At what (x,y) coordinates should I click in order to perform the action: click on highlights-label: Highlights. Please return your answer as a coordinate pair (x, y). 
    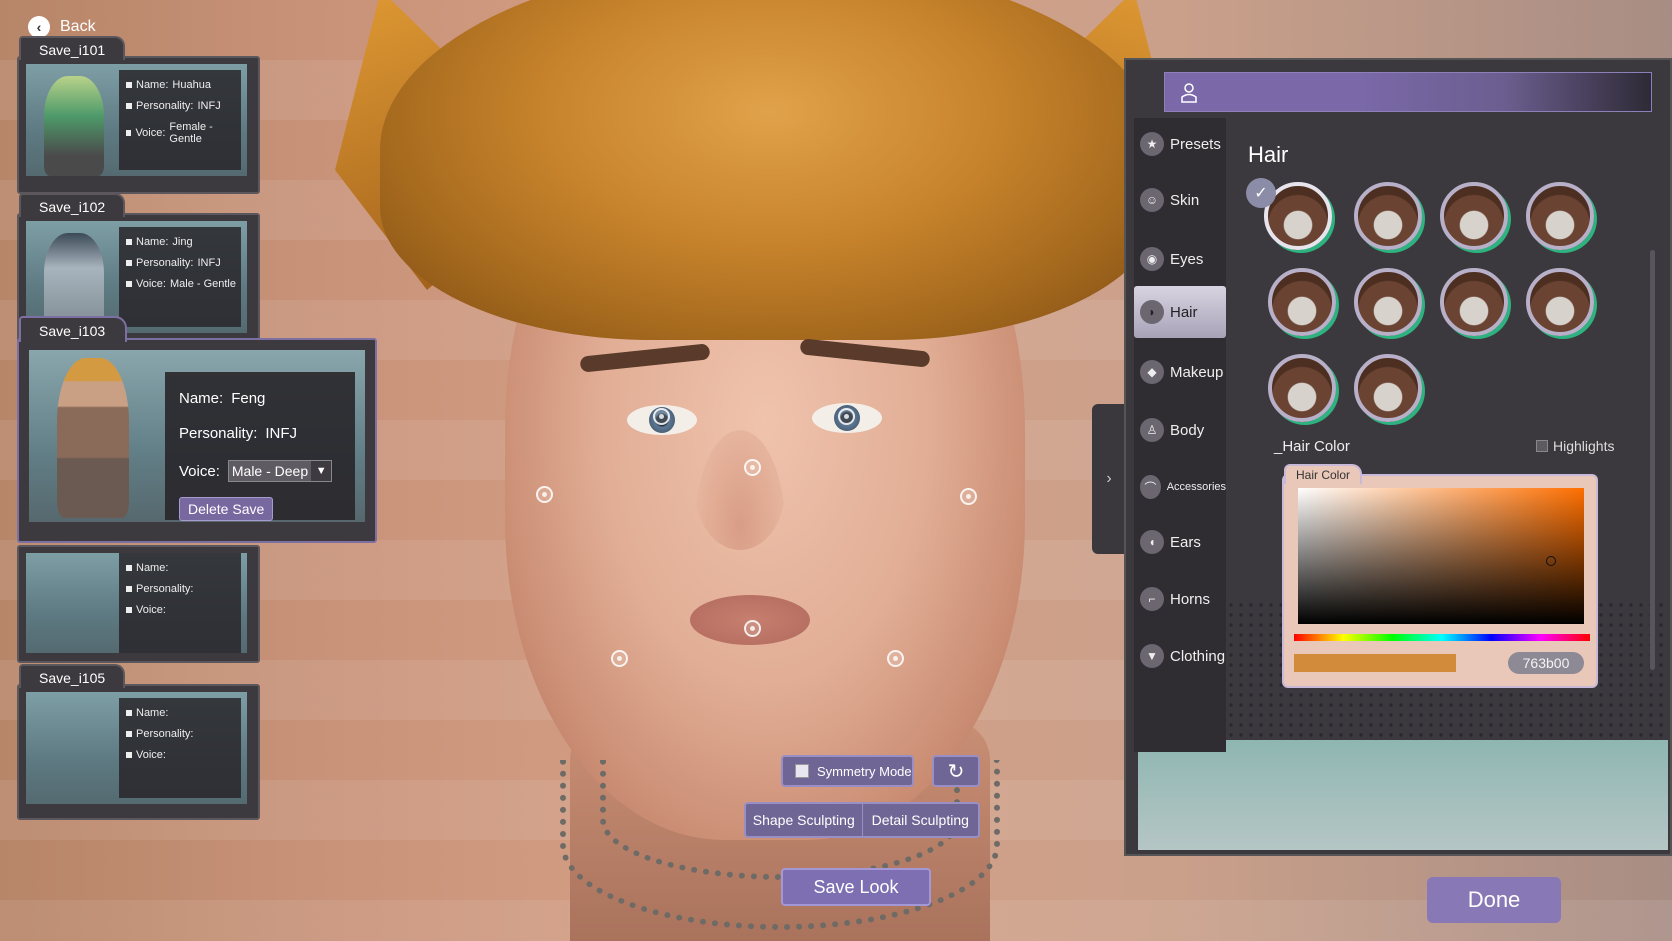
    Looking at the image, I should click on (1584, 446).